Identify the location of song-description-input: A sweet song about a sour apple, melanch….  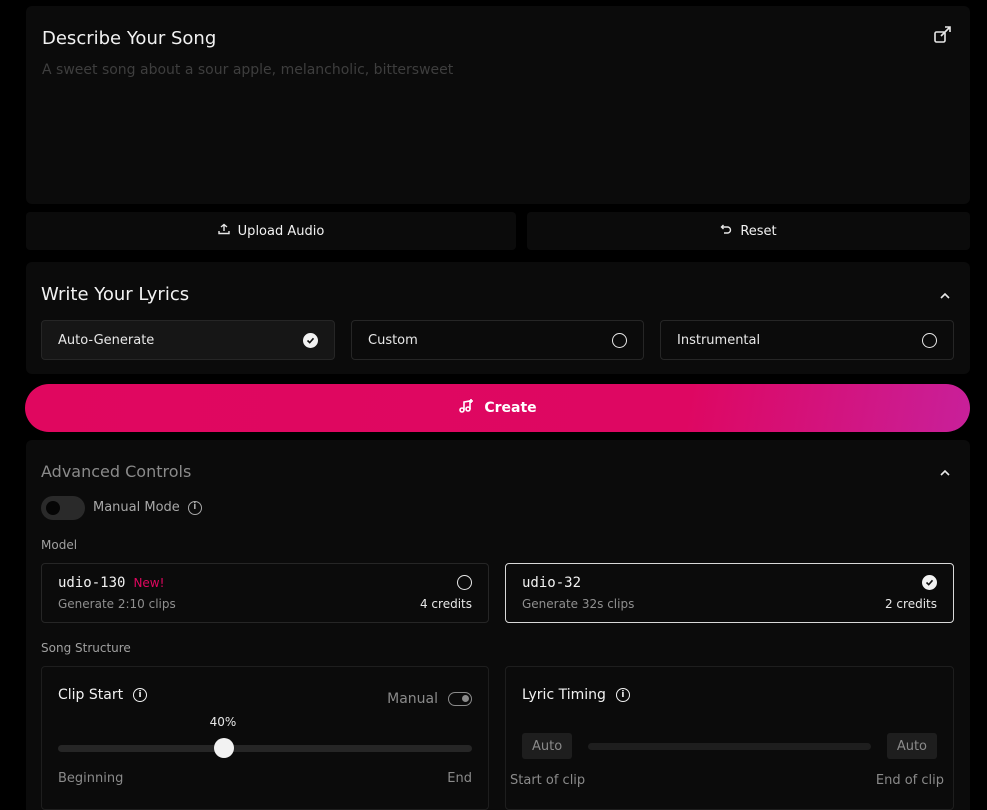
(247, 70).